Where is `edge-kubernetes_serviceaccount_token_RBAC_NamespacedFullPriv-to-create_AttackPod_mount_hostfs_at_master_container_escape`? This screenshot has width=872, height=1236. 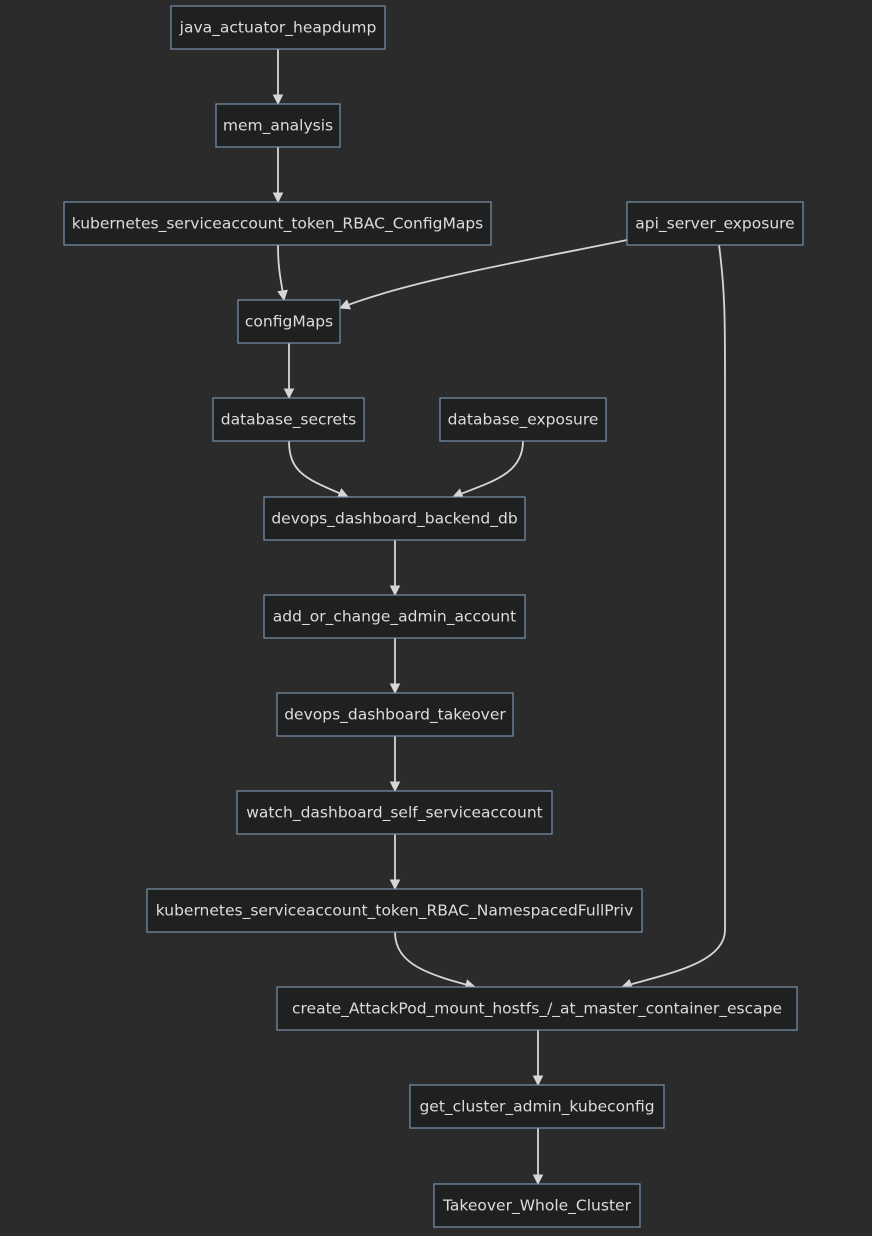 edge-kubernetes_serviceaccount_token_RBAC_NamespacedFullPriv-to-create_AttackPod_mount_hostfs_at_master_container_escape is located at coordinates (435, 960).